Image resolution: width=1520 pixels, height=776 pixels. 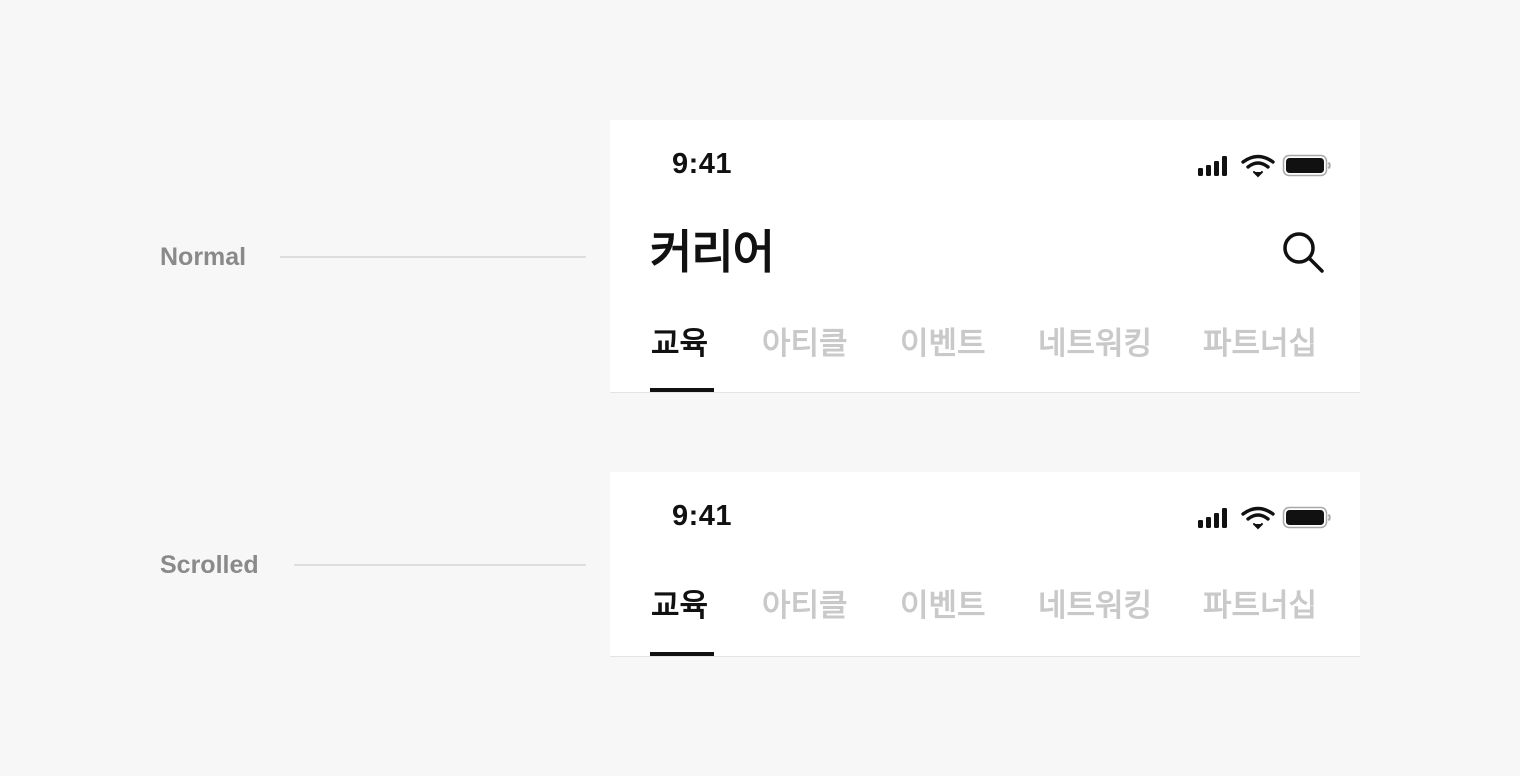 I want to click on normal-connector-line, so click(x=433, y=257).